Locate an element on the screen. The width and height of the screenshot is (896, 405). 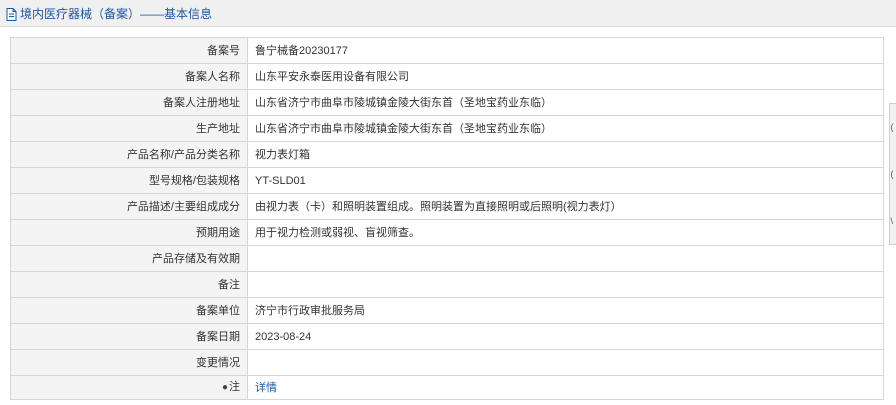
field-value: 用于视力检测或弱视、盲视筛查。 is located at coordinates (565, 232).